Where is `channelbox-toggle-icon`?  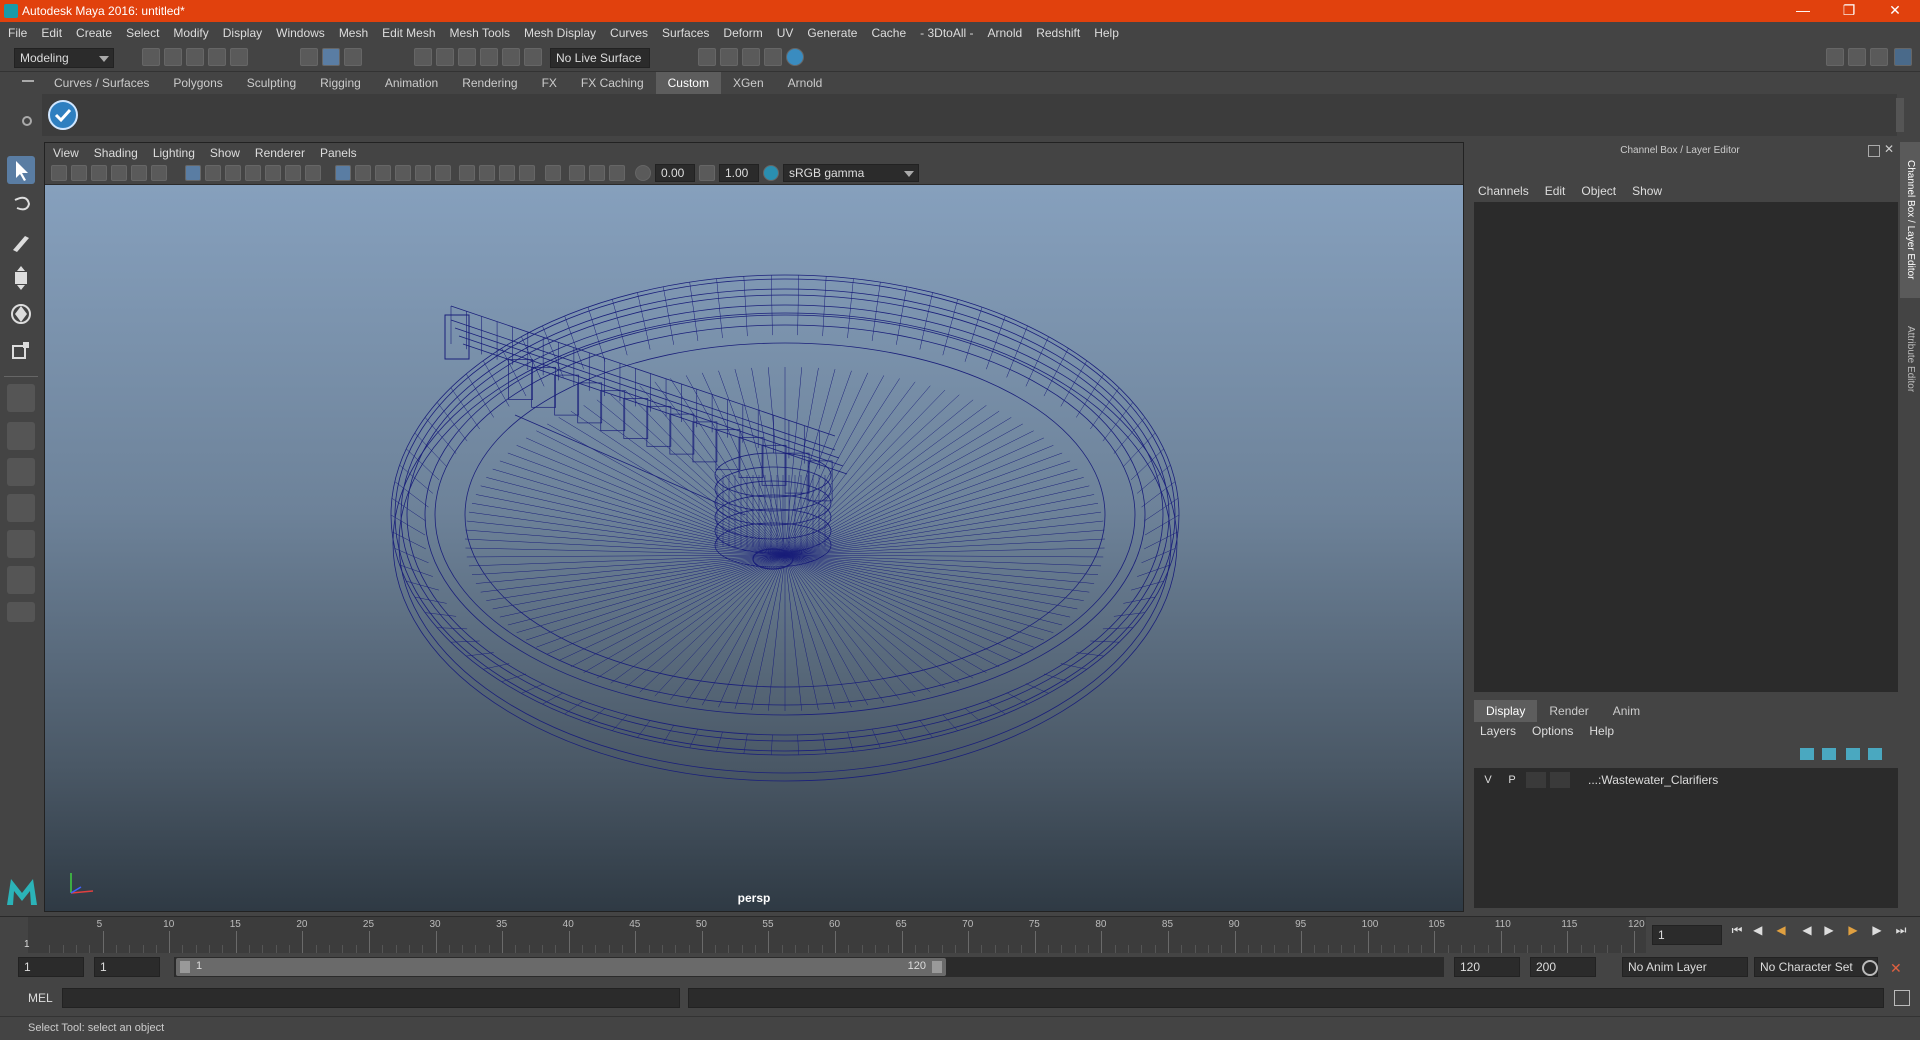 channelbox-toggle-icon is located at coordinates (1903, 57).